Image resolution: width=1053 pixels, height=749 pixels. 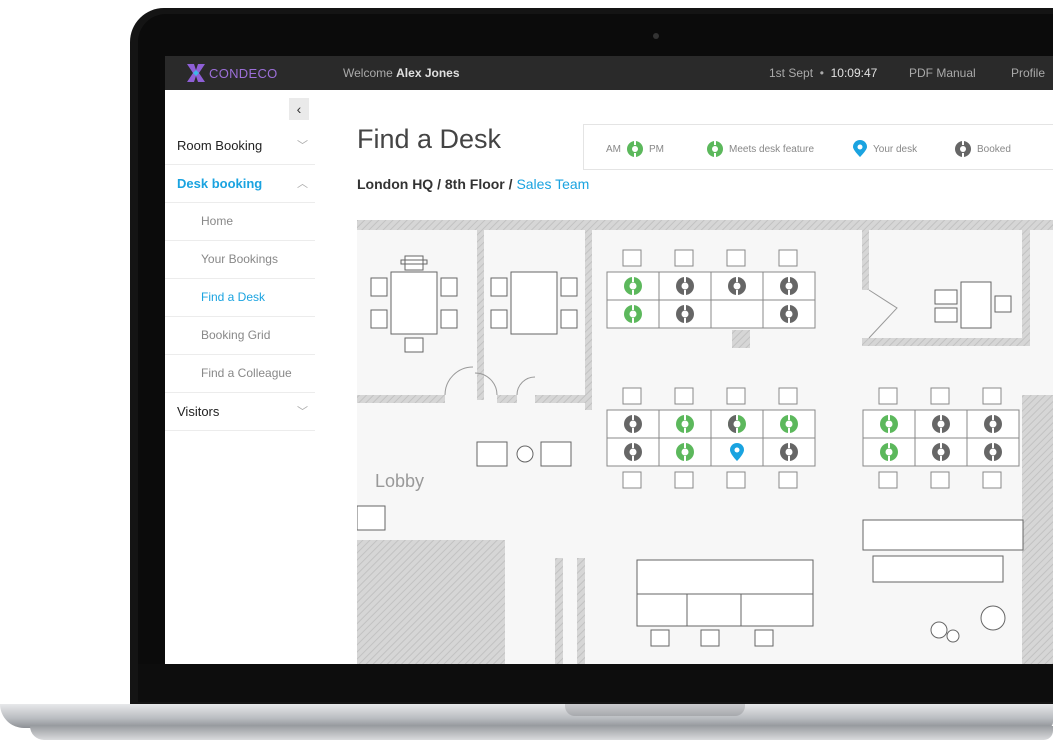 I want to click on camera-icon, so click(x=656, y=36).